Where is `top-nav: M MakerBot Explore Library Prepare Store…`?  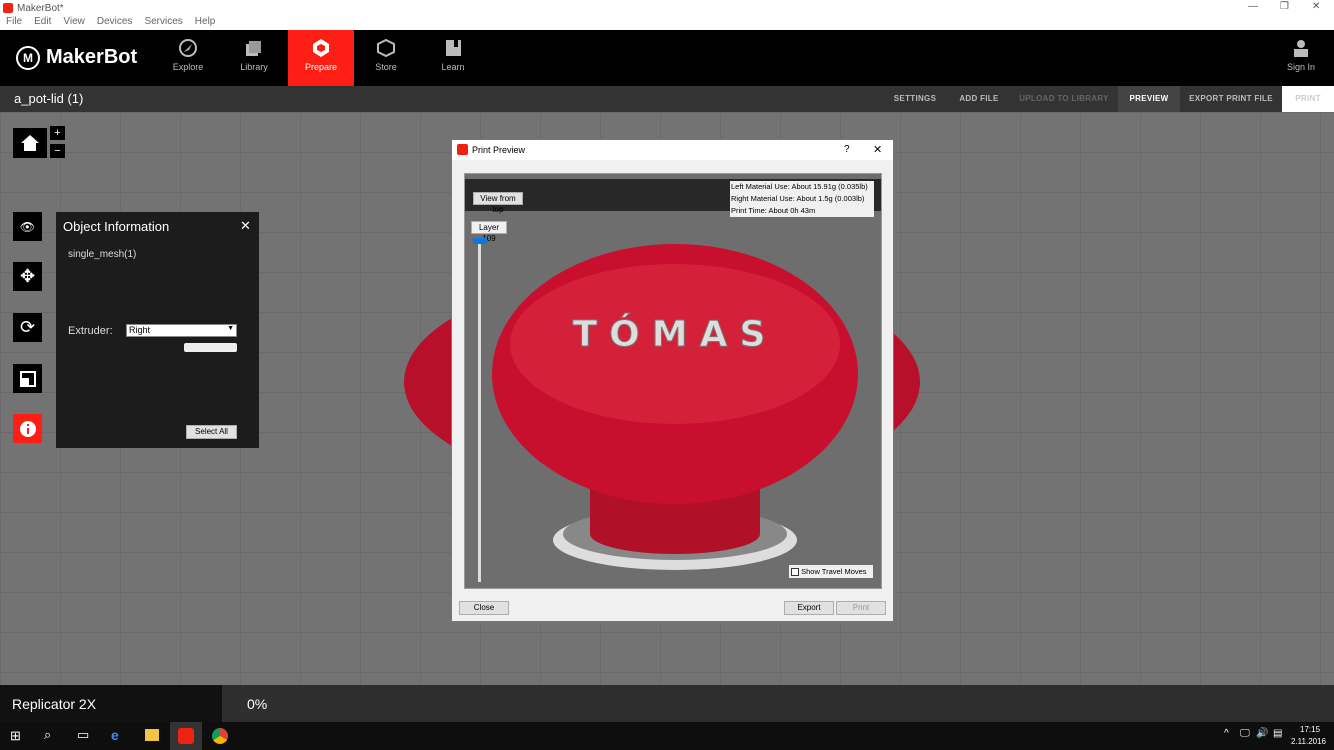
top-nav: M MakerBot Explore Library Prepare Store… is located at coordinates (667, 58).